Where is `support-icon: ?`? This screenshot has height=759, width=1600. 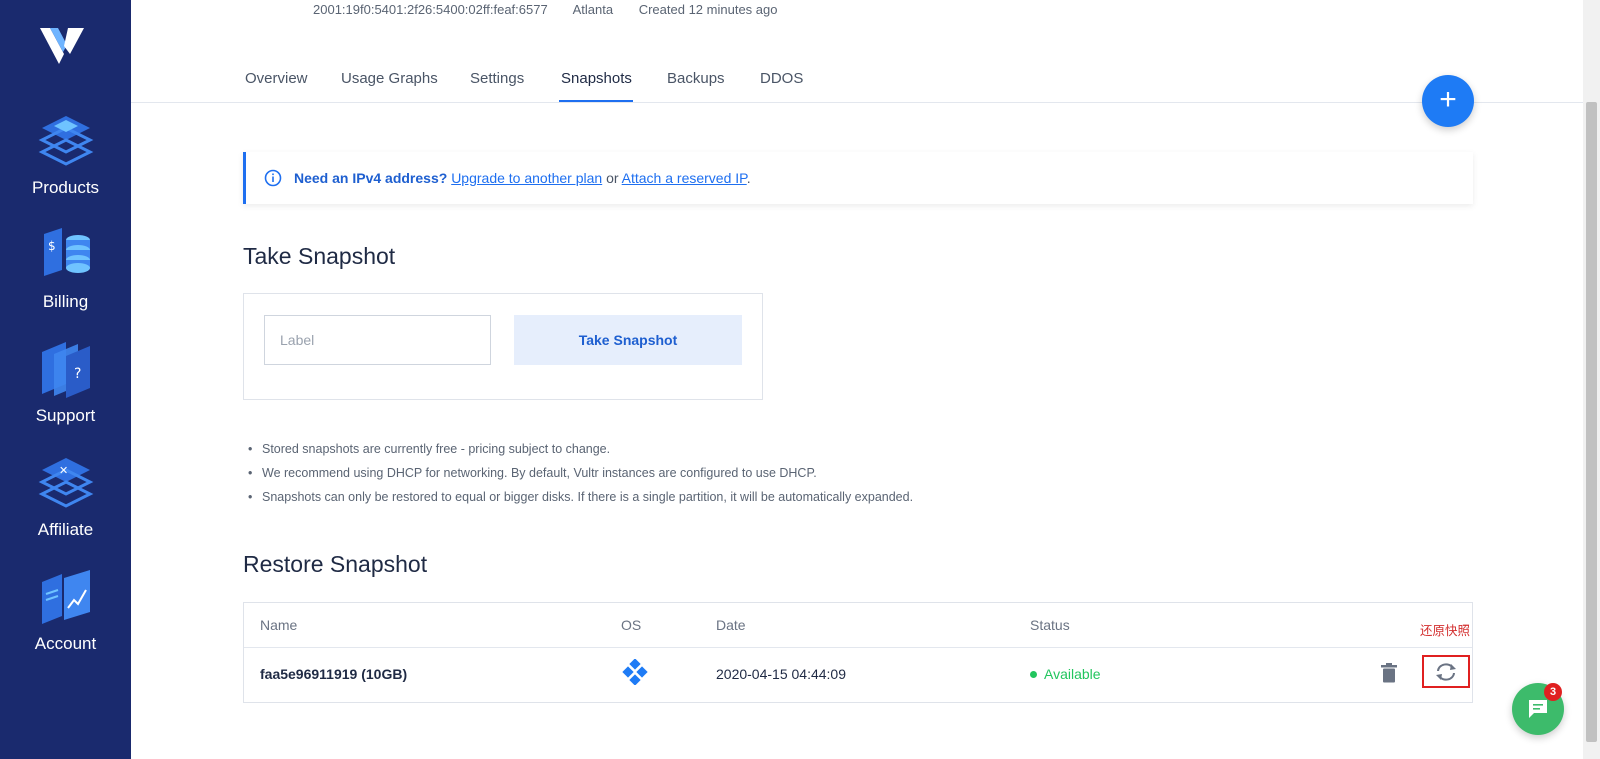
support-icon: ? is located at coordinates (65, 370).